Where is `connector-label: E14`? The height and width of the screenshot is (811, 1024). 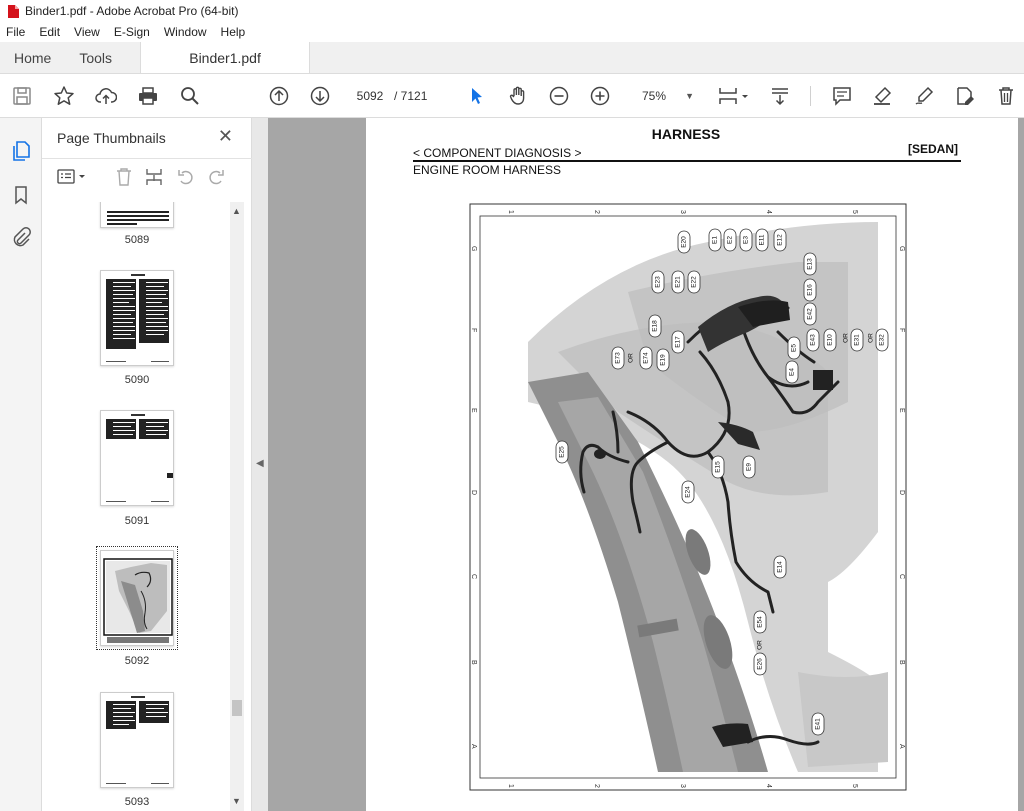
connector-label: E14 is located at coordinates (780, 567).